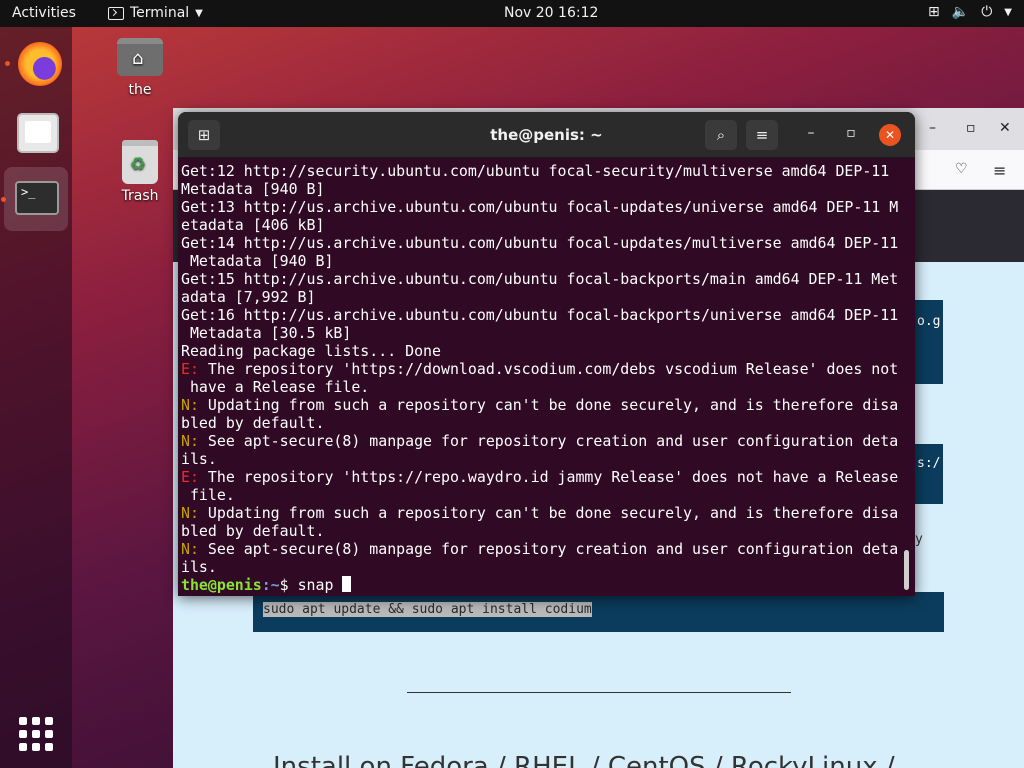 This screenshot has width=1024, height=768. Describe the element at coordinates (542, 585) in the screenshot. I see `prompt-line: the@penis:~$ snap` at that location.